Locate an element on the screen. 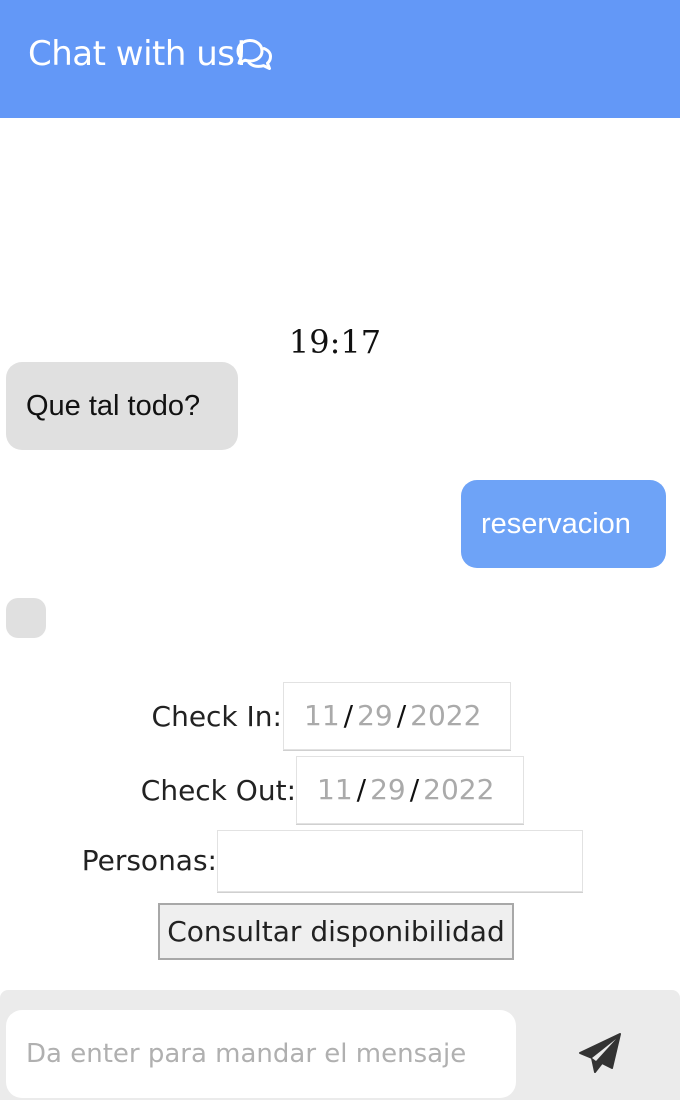 This screenshot has width=680, height=1100. message-input: Da enter para mandar el mensaje is located at coordinates (261, 1054).